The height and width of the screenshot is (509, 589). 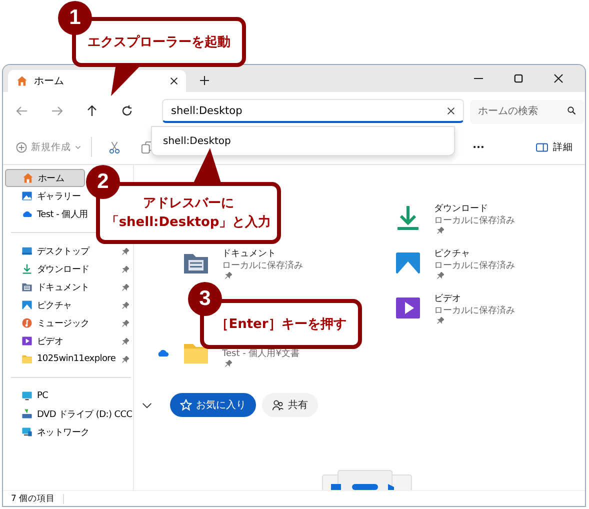 I want to click on up-icon, so click(x=92, y=111).